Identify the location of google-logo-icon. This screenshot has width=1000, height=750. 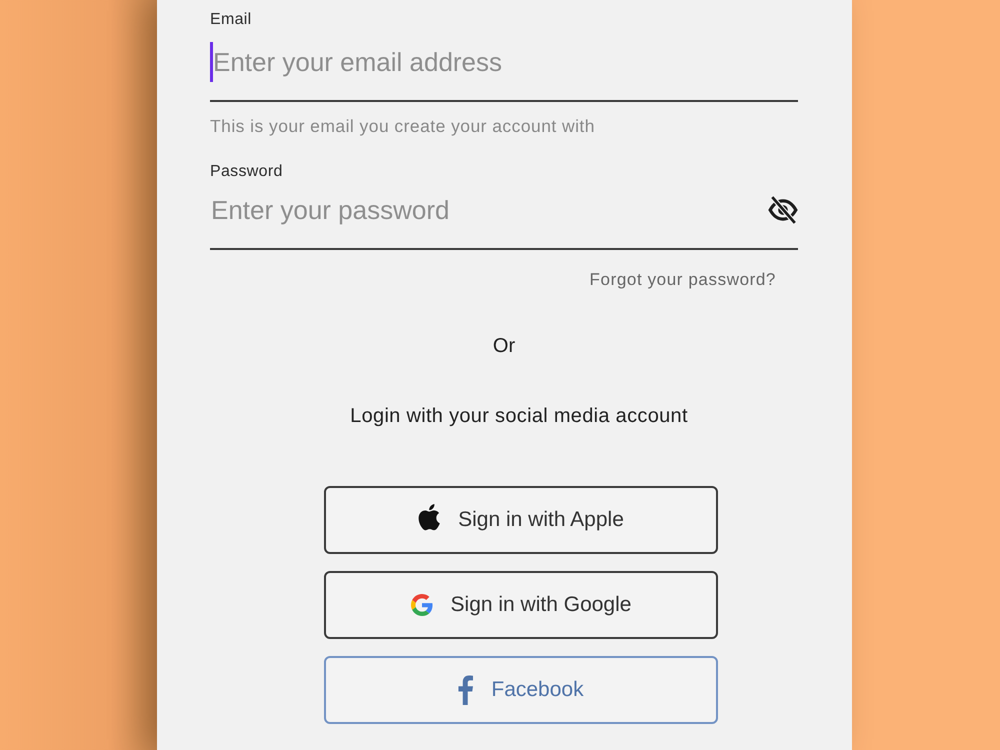
(421, 605).